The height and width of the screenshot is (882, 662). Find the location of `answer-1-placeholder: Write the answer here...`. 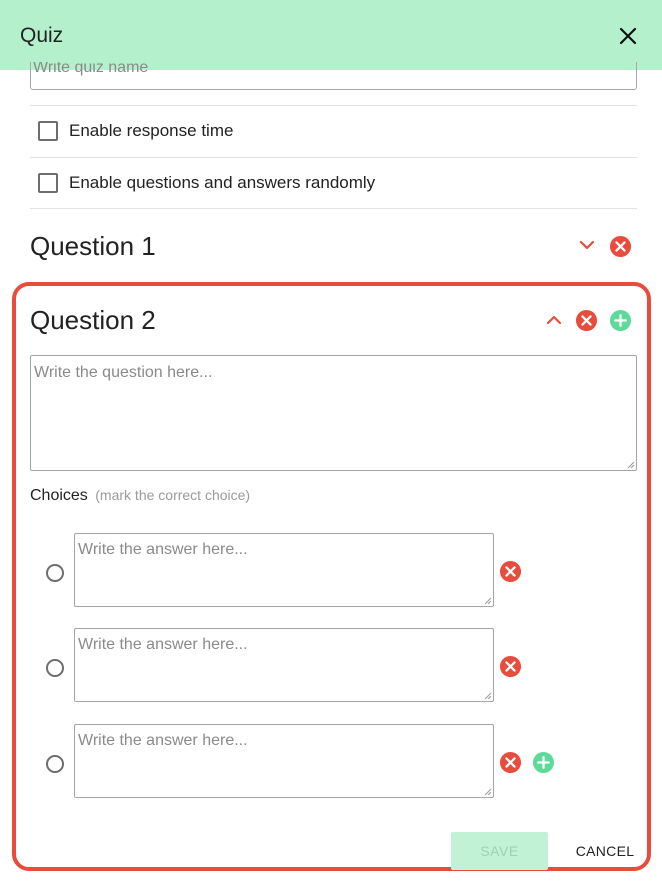

answer-1-placeholder: Write the answer here... is located at coordinates (163, 549).